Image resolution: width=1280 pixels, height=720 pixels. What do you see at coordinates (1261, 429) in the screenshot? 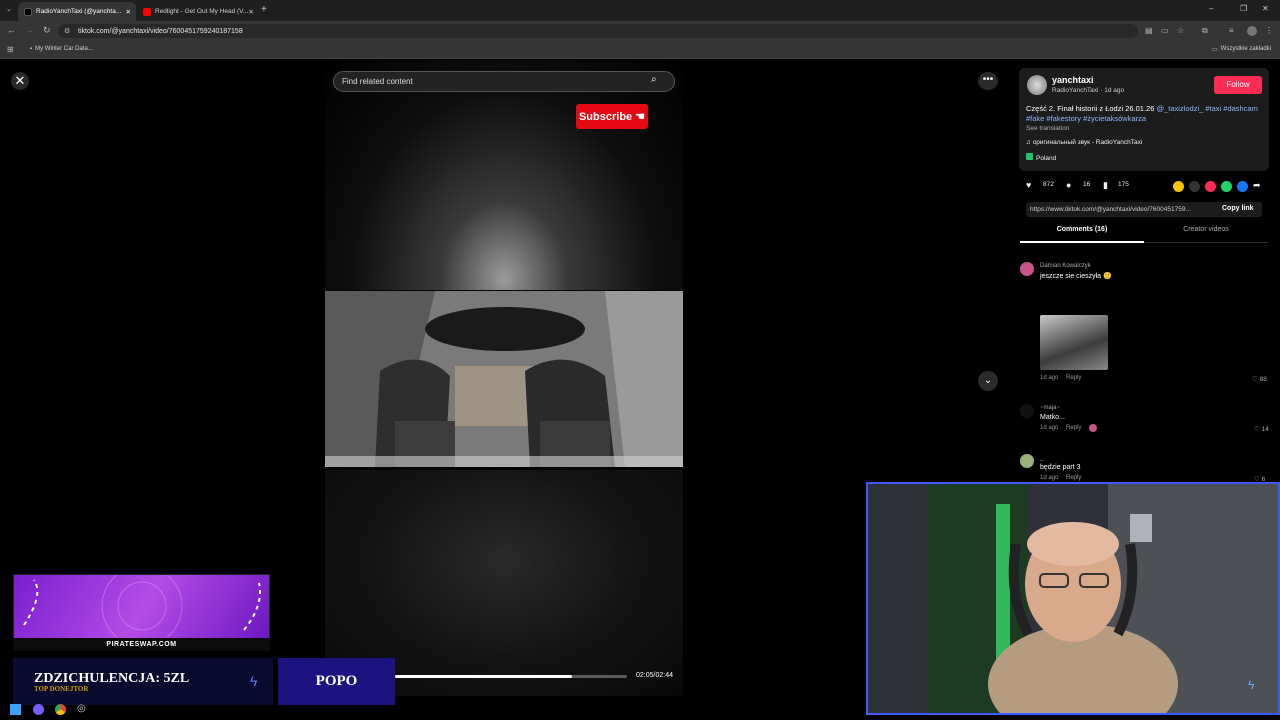
I see `comment-like: ♡ 14` at bounding box center [1261, 429].